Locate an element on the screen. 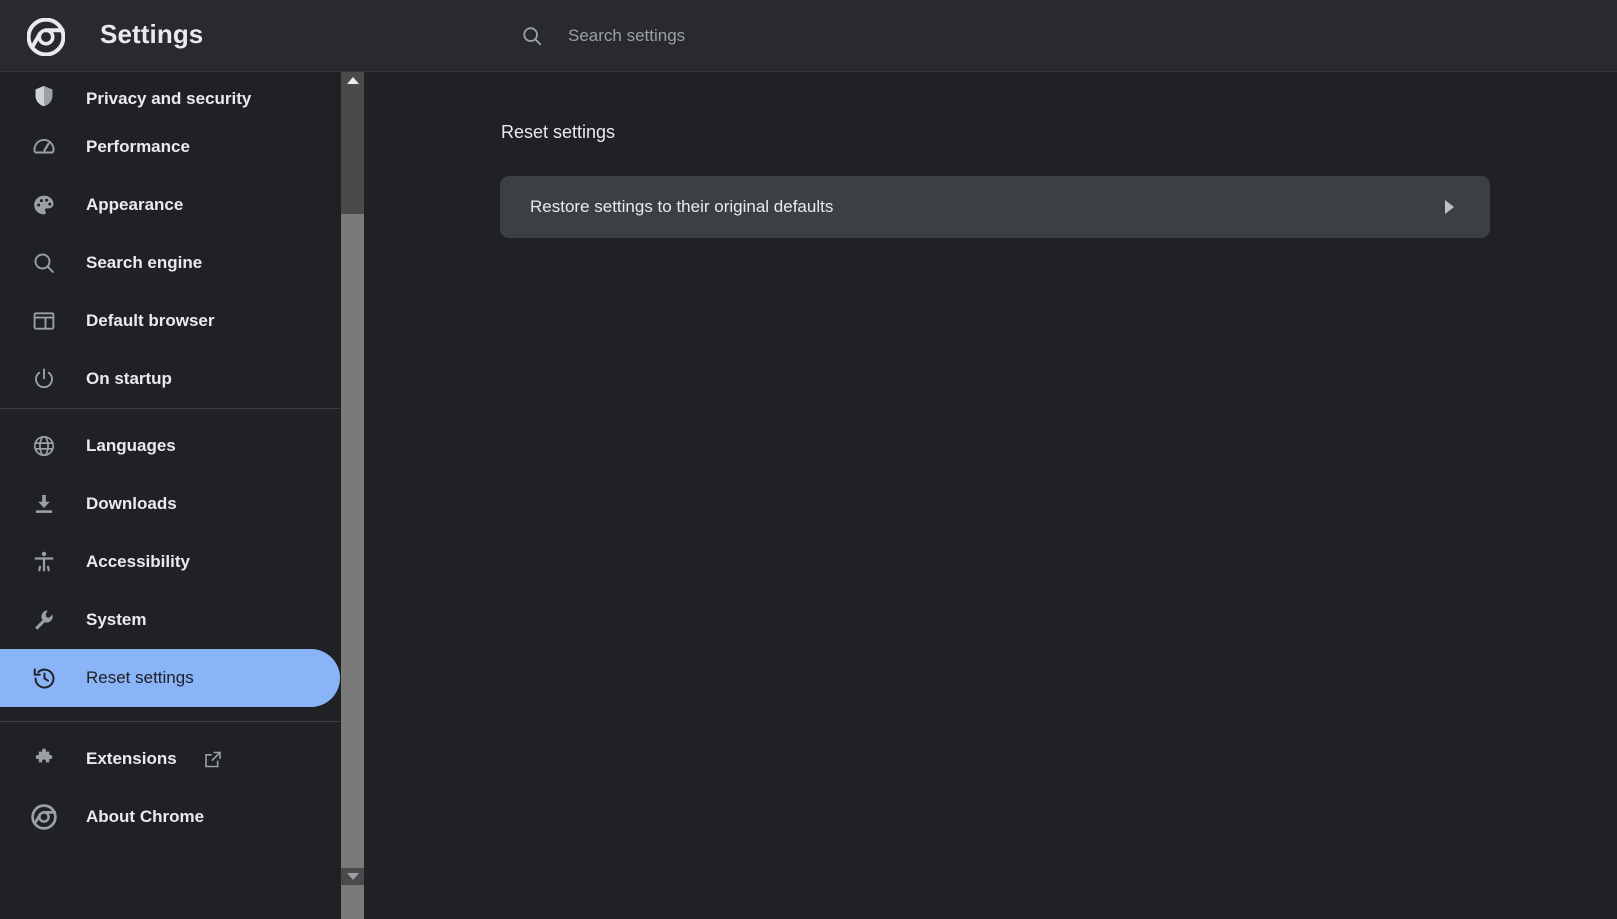  sidebar-item-label: Performance is located at coordinates (138, 146).